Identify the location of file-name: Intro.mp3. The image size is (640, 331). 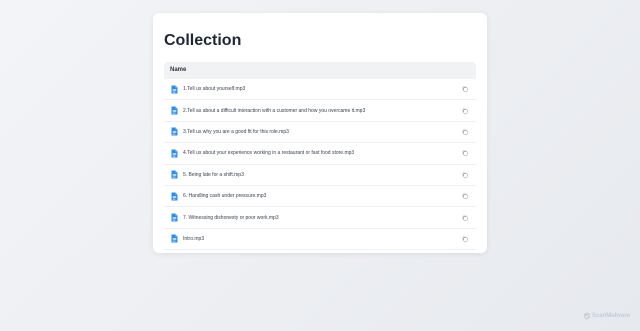
(322, 239).